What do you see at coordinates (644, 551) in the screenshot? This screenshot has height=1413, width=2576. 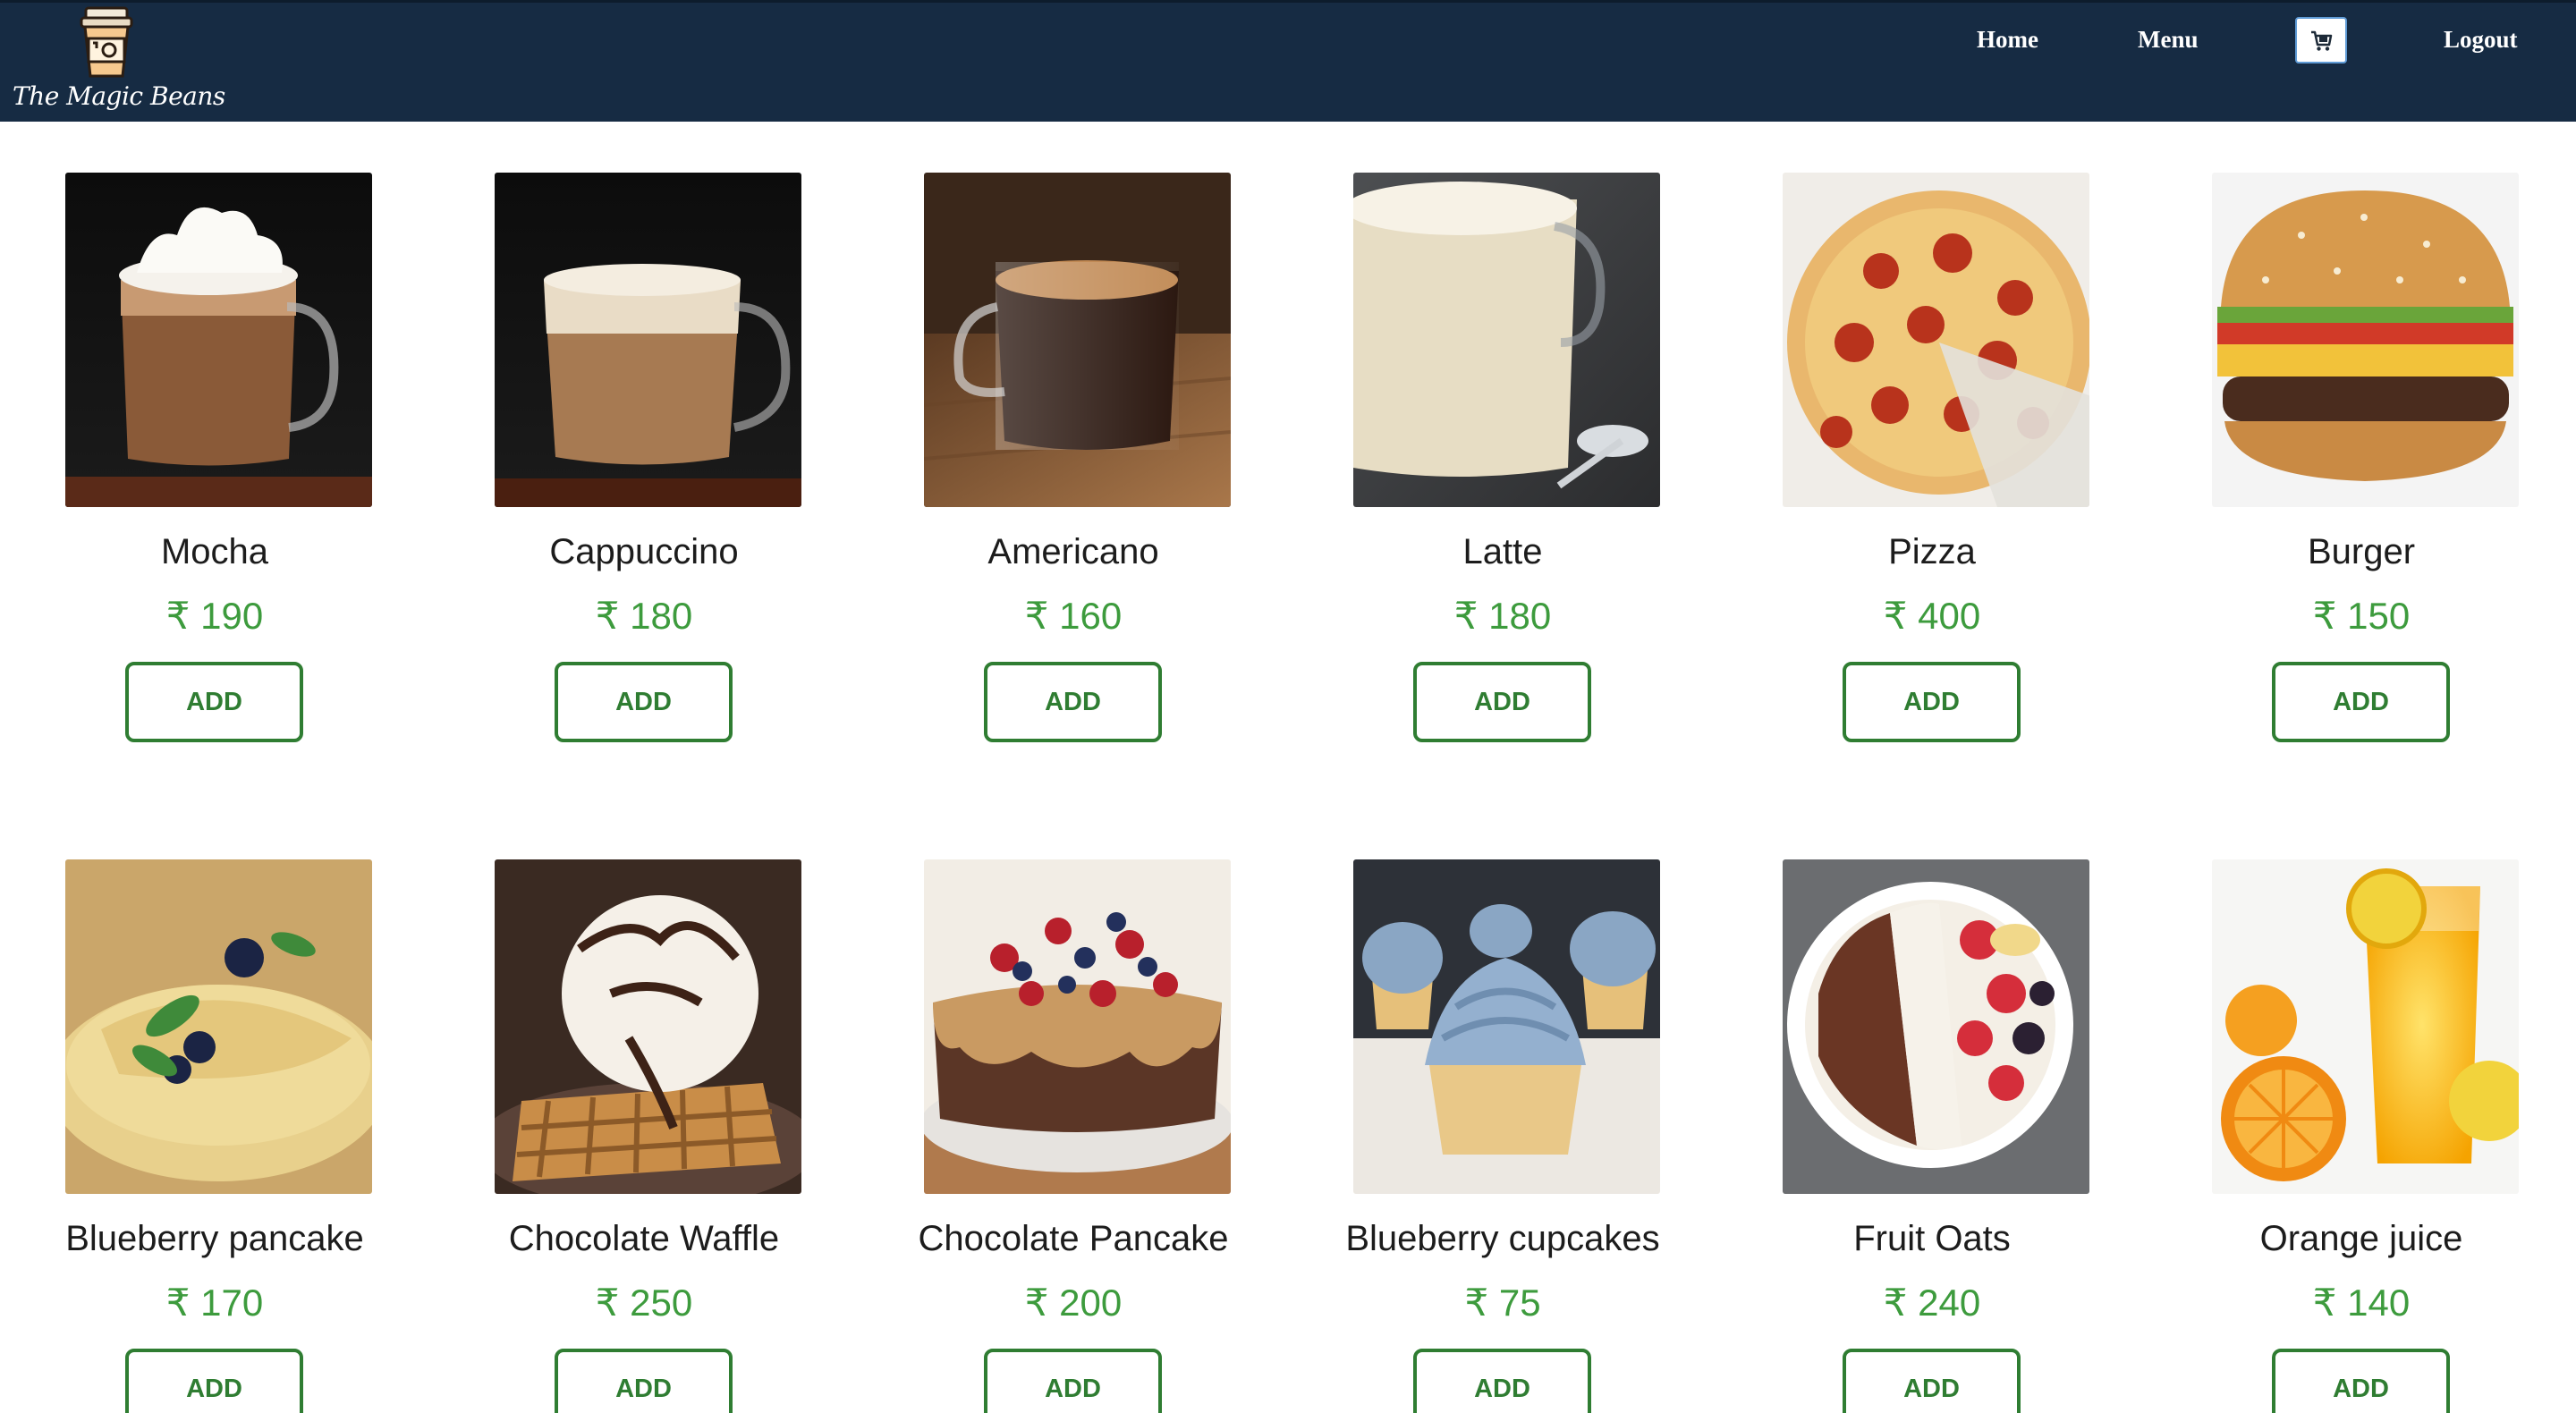 I see `item-name: Cappuccino` at bounding box center [644, 551].